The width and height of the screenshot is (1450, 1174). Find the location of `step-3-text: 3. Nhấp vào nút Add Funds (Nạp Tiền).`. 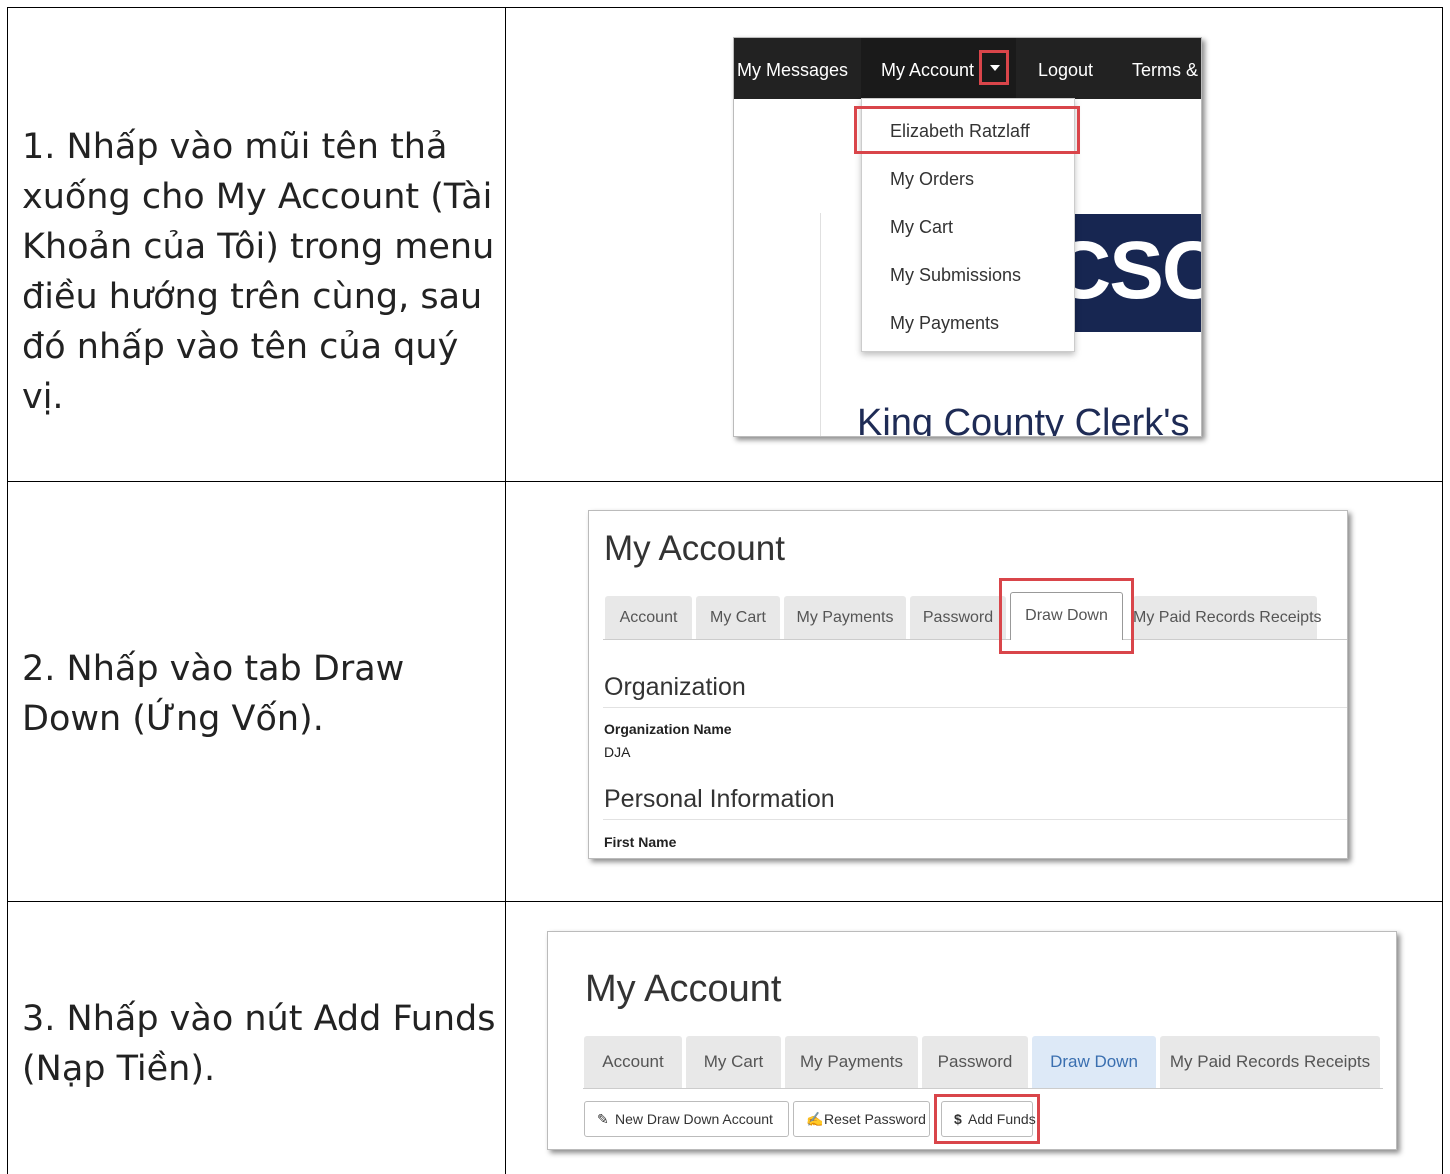

step-3-text: 3. Nhấp vào nút Add Funds (Nạp Tiền). is located at coordinates (259, 1044).